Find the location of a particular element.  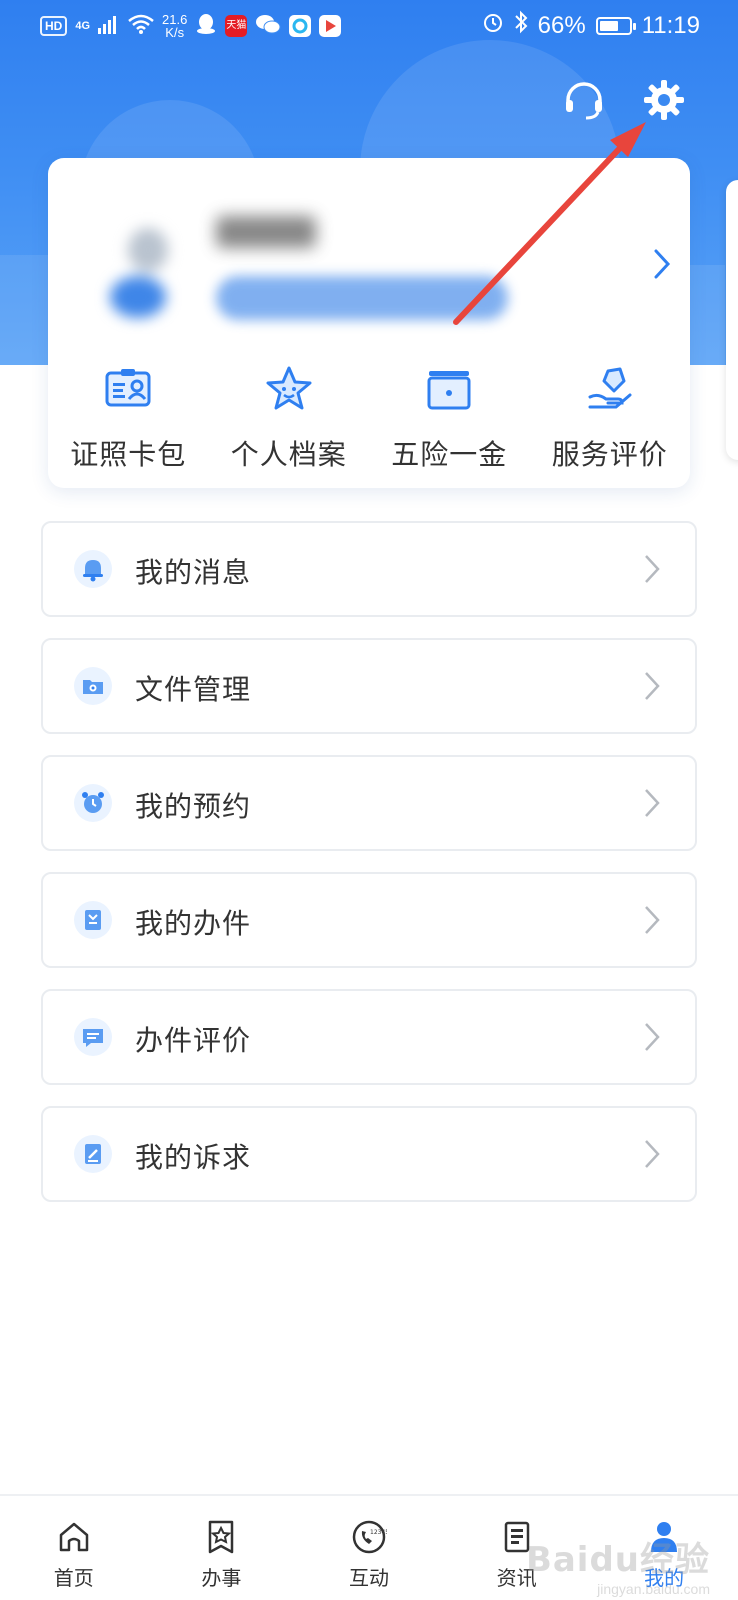

id-card-icon is located at coordinates (128, 389).